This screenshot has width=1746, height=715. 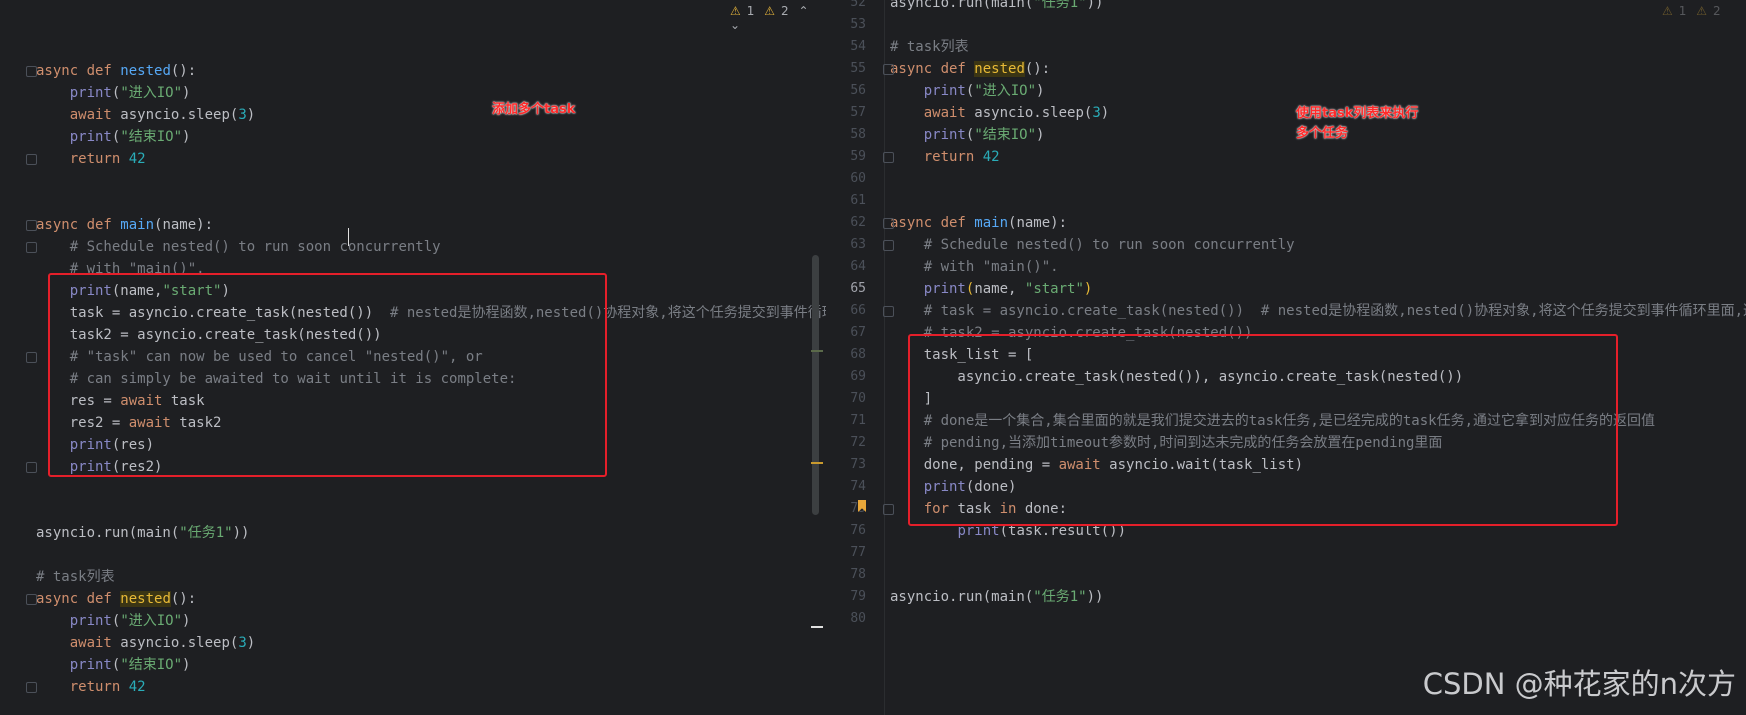 What do you see at coordinates (1286, 553) in the screenshot?
I see `code-line: 77` at bounding box center [1286, 553].